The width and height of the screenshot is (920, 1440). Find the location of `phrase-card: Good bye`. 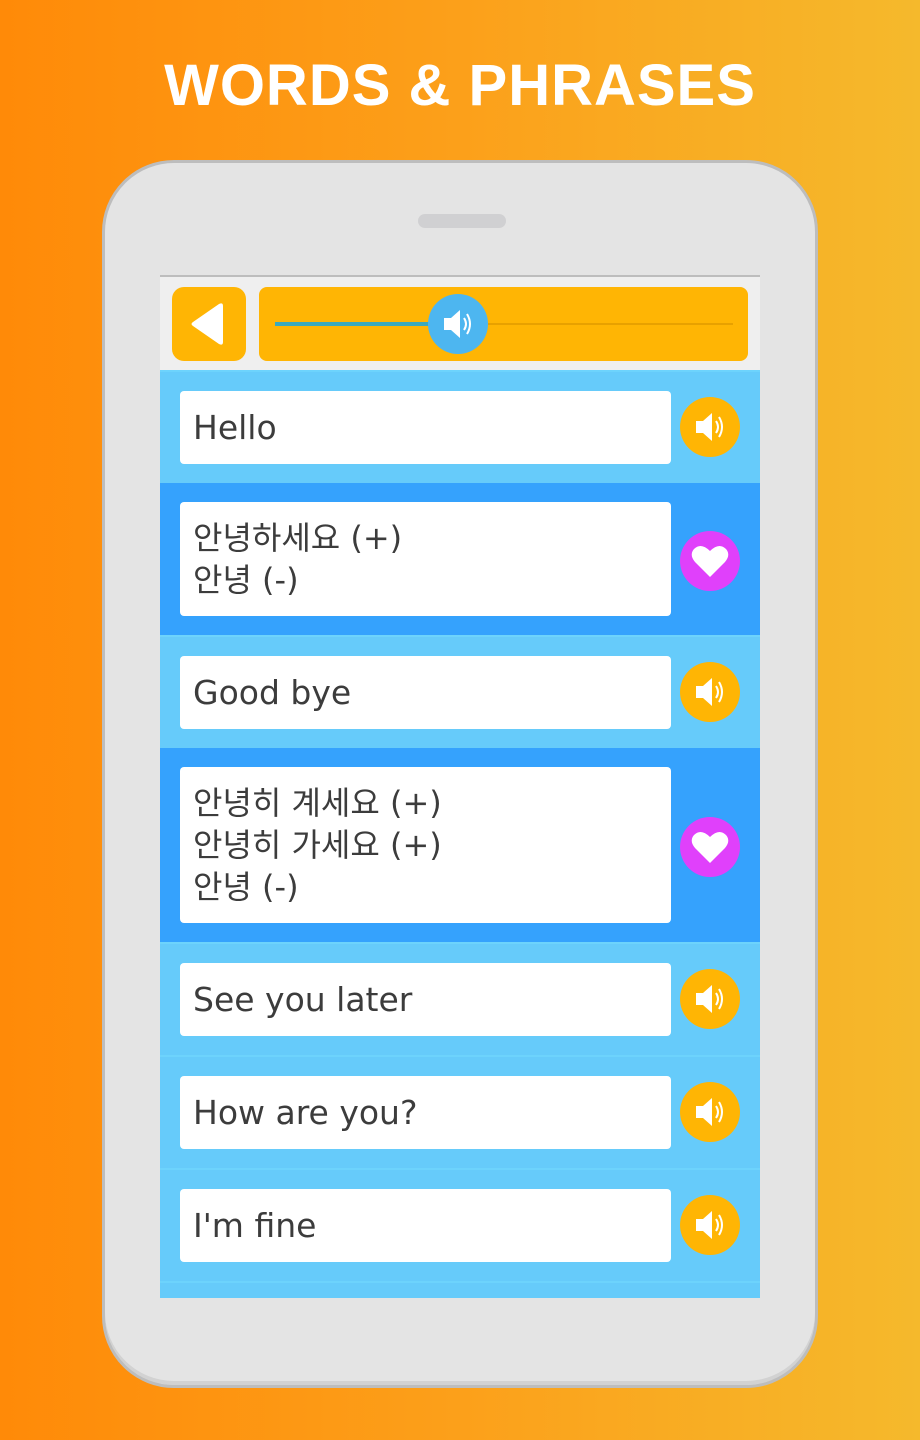

phrase-card: Good bye is located at coordinates (425, 692).